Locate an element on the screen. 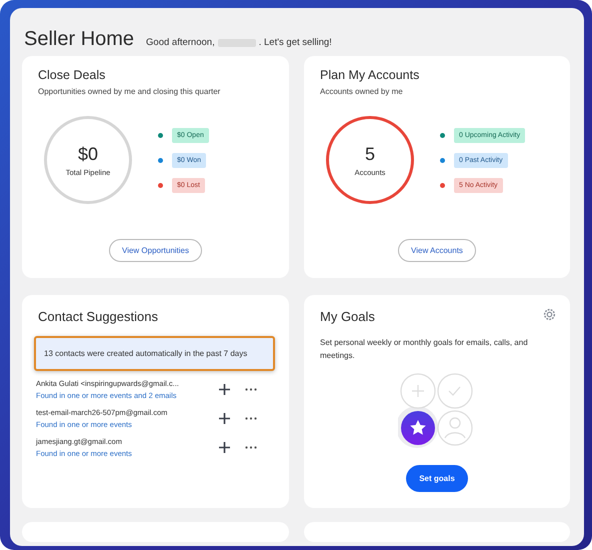 The width and height of the screenshot is (592, 550). view-button: View Accounts is located at coordinates (437, 250).